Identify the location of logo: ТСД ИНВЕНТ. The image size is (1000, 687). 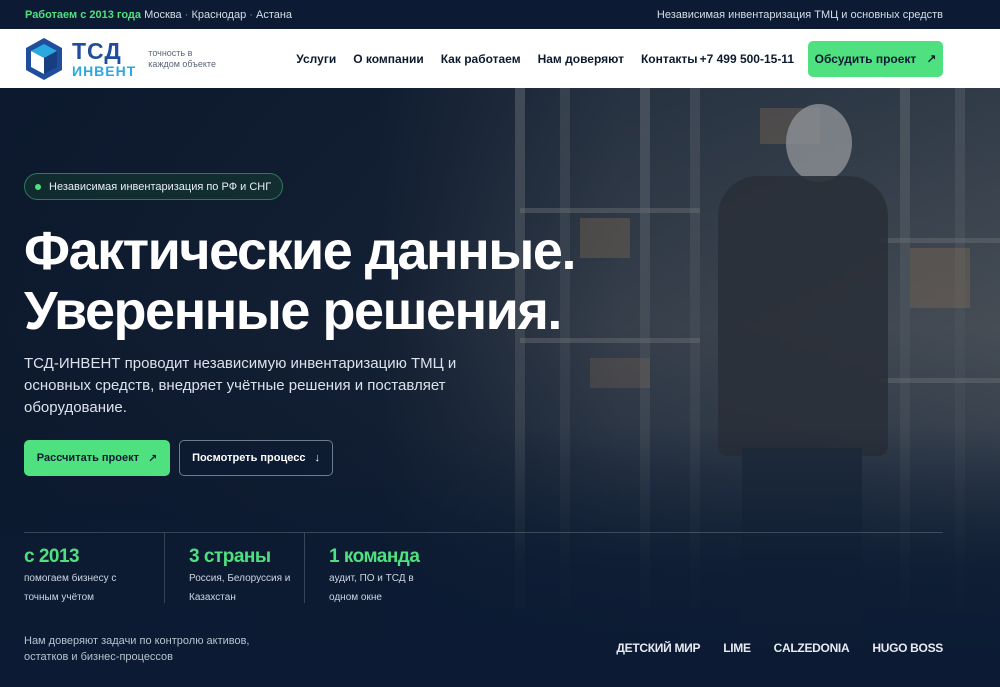
(80, 59).